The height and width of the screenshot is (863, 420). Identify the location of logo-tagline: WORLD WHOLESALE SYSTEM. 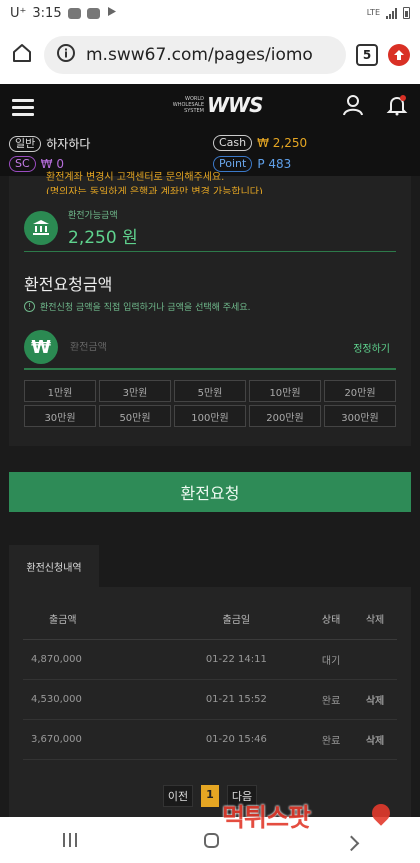
(188, 105).